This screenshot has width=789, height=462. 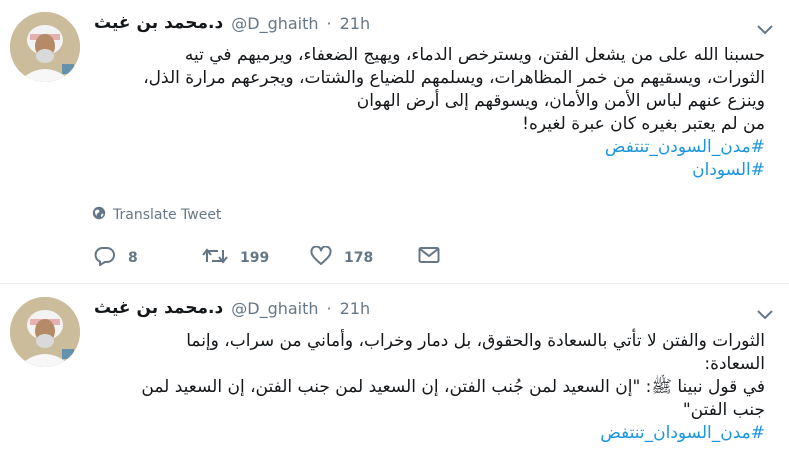 I want to click on translate-tweet-link: Translate Tweet, so click(x=156, y=215).